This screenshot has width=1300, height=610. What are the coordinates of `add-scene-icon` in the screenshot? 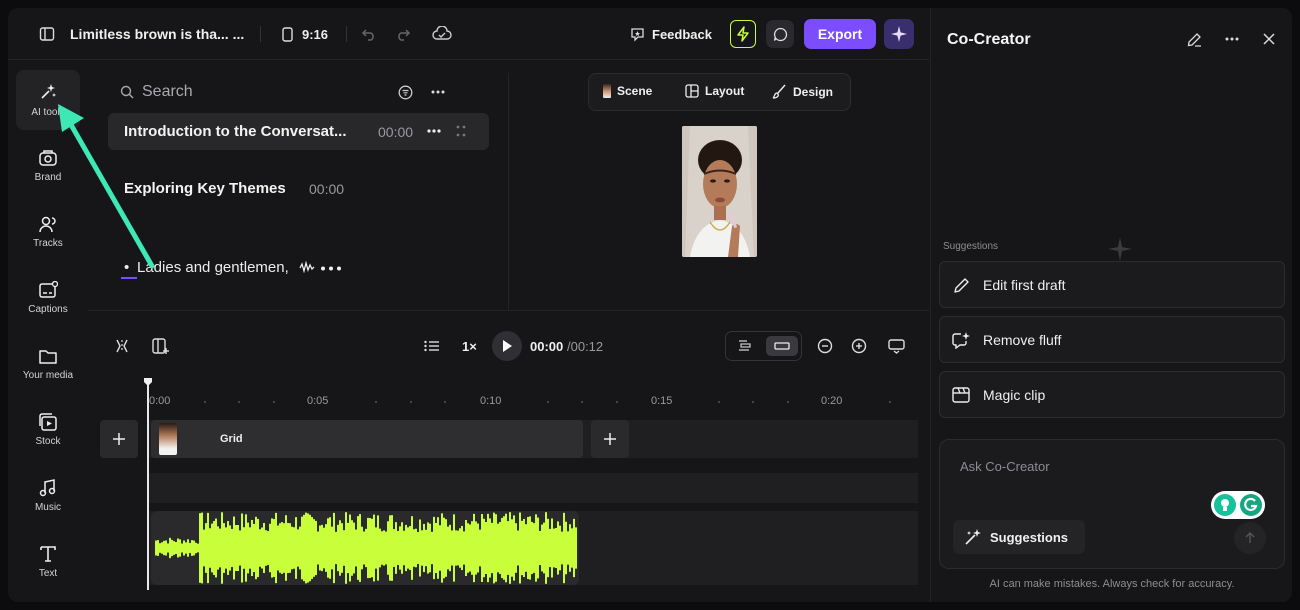 It's located at (161, 346).